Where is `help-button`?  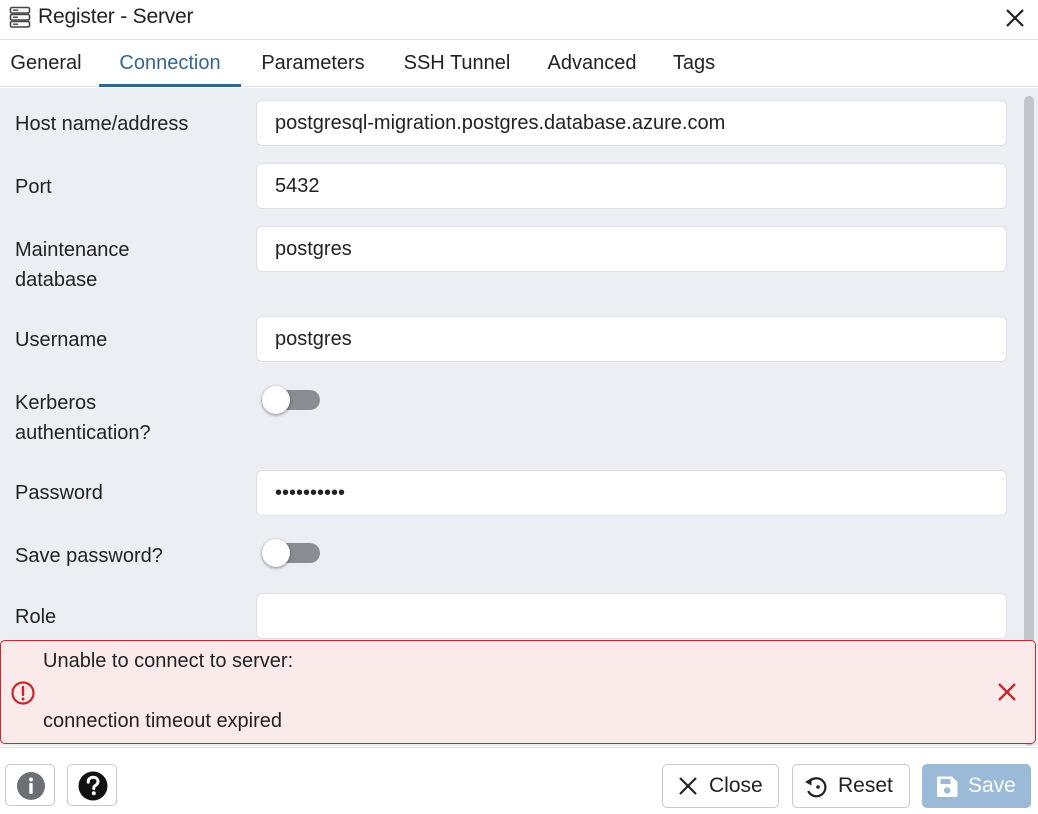
help-button is located at coordinates (92, 785).